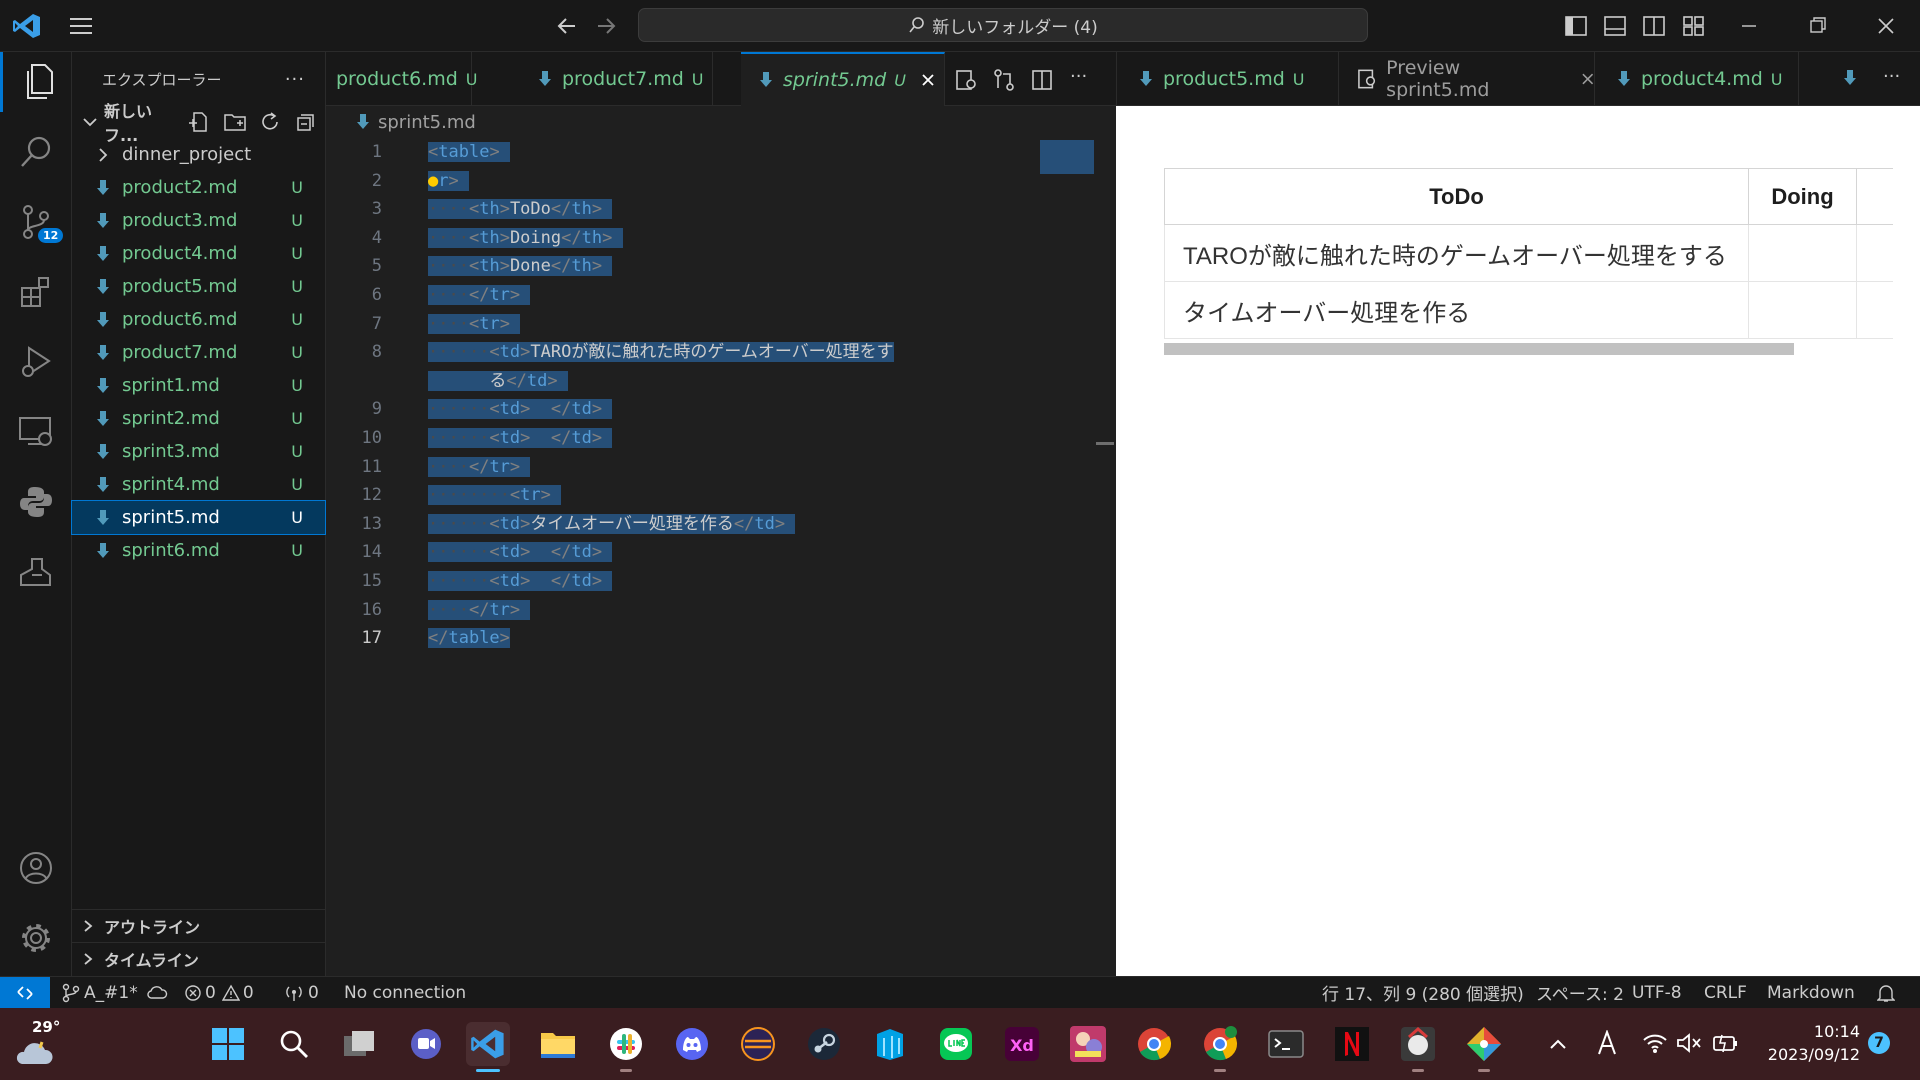 The image size is (1920, 1080). What do you see at coordinates (198, 484) in the screenshot?
I see `file-item: sprint4.md U` at bounding box center [198, 484].